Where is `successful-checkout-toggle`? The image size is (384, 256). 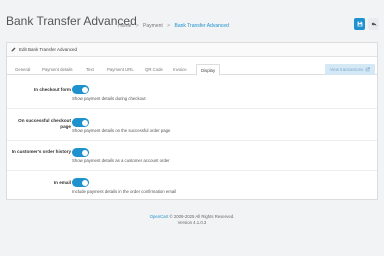
successful-checkout-toggle is located at coordinates (80, 122).